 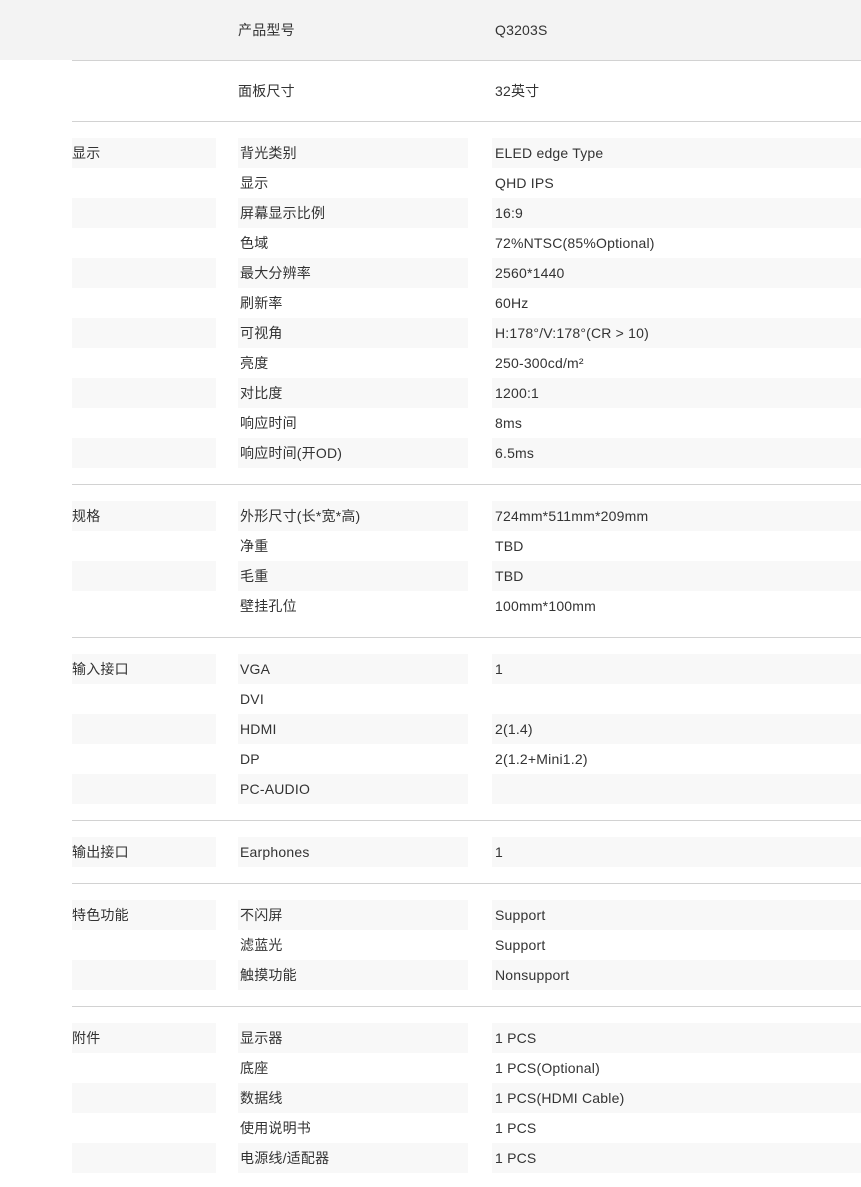 I want to click on spec-key: DVI, so click(x=252, y=699).